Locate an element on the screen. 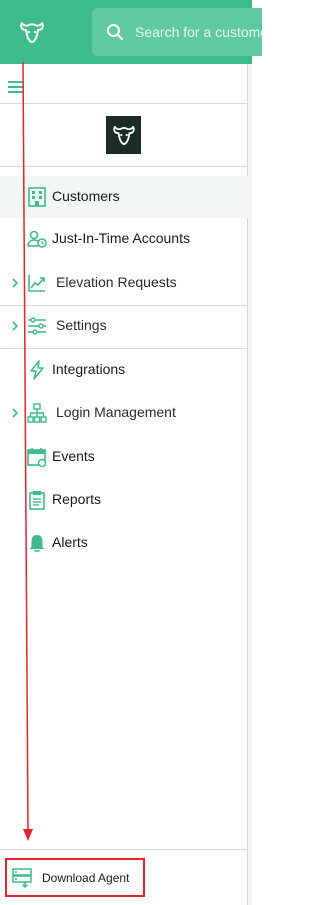 The image size is (320, 905). search-box is located at coordinates (178, 32).